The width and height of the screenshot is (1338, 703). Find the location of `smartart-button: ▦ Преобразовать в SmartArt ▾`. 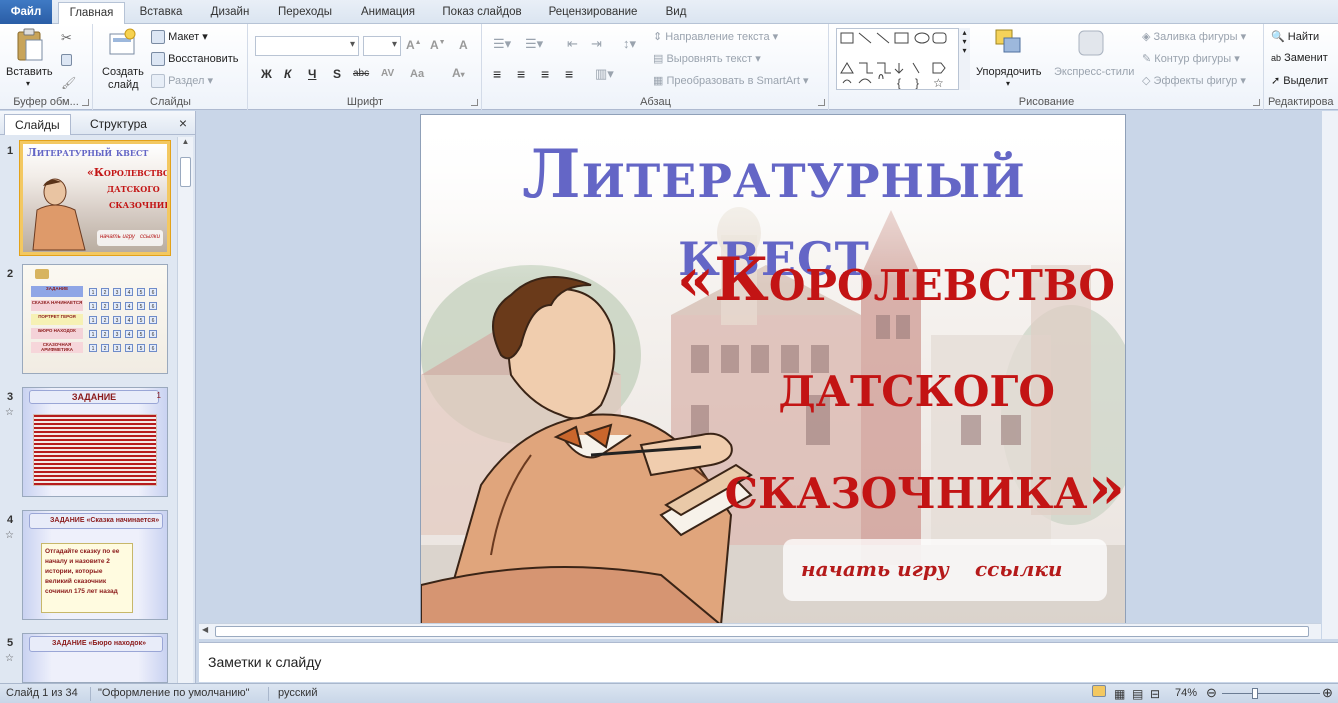

smartart-button: ▦ Преобразовать в SmartArt ▾ is located at coordinates (730, 80).